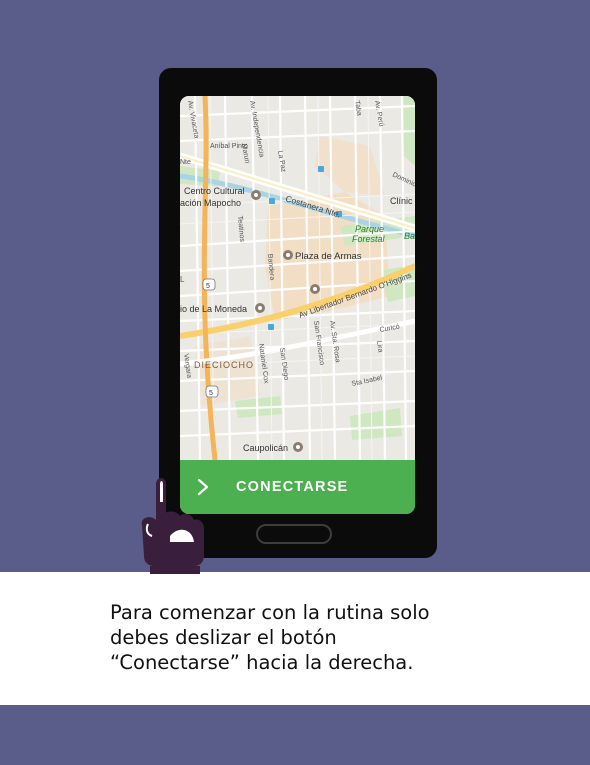 The width and height of the screenshot is (590, 765). Describe the element at coordinates (262, 662) in the screenshot. I see `caption-line-3: “Conectarse” hacia la derecha.` at that location.